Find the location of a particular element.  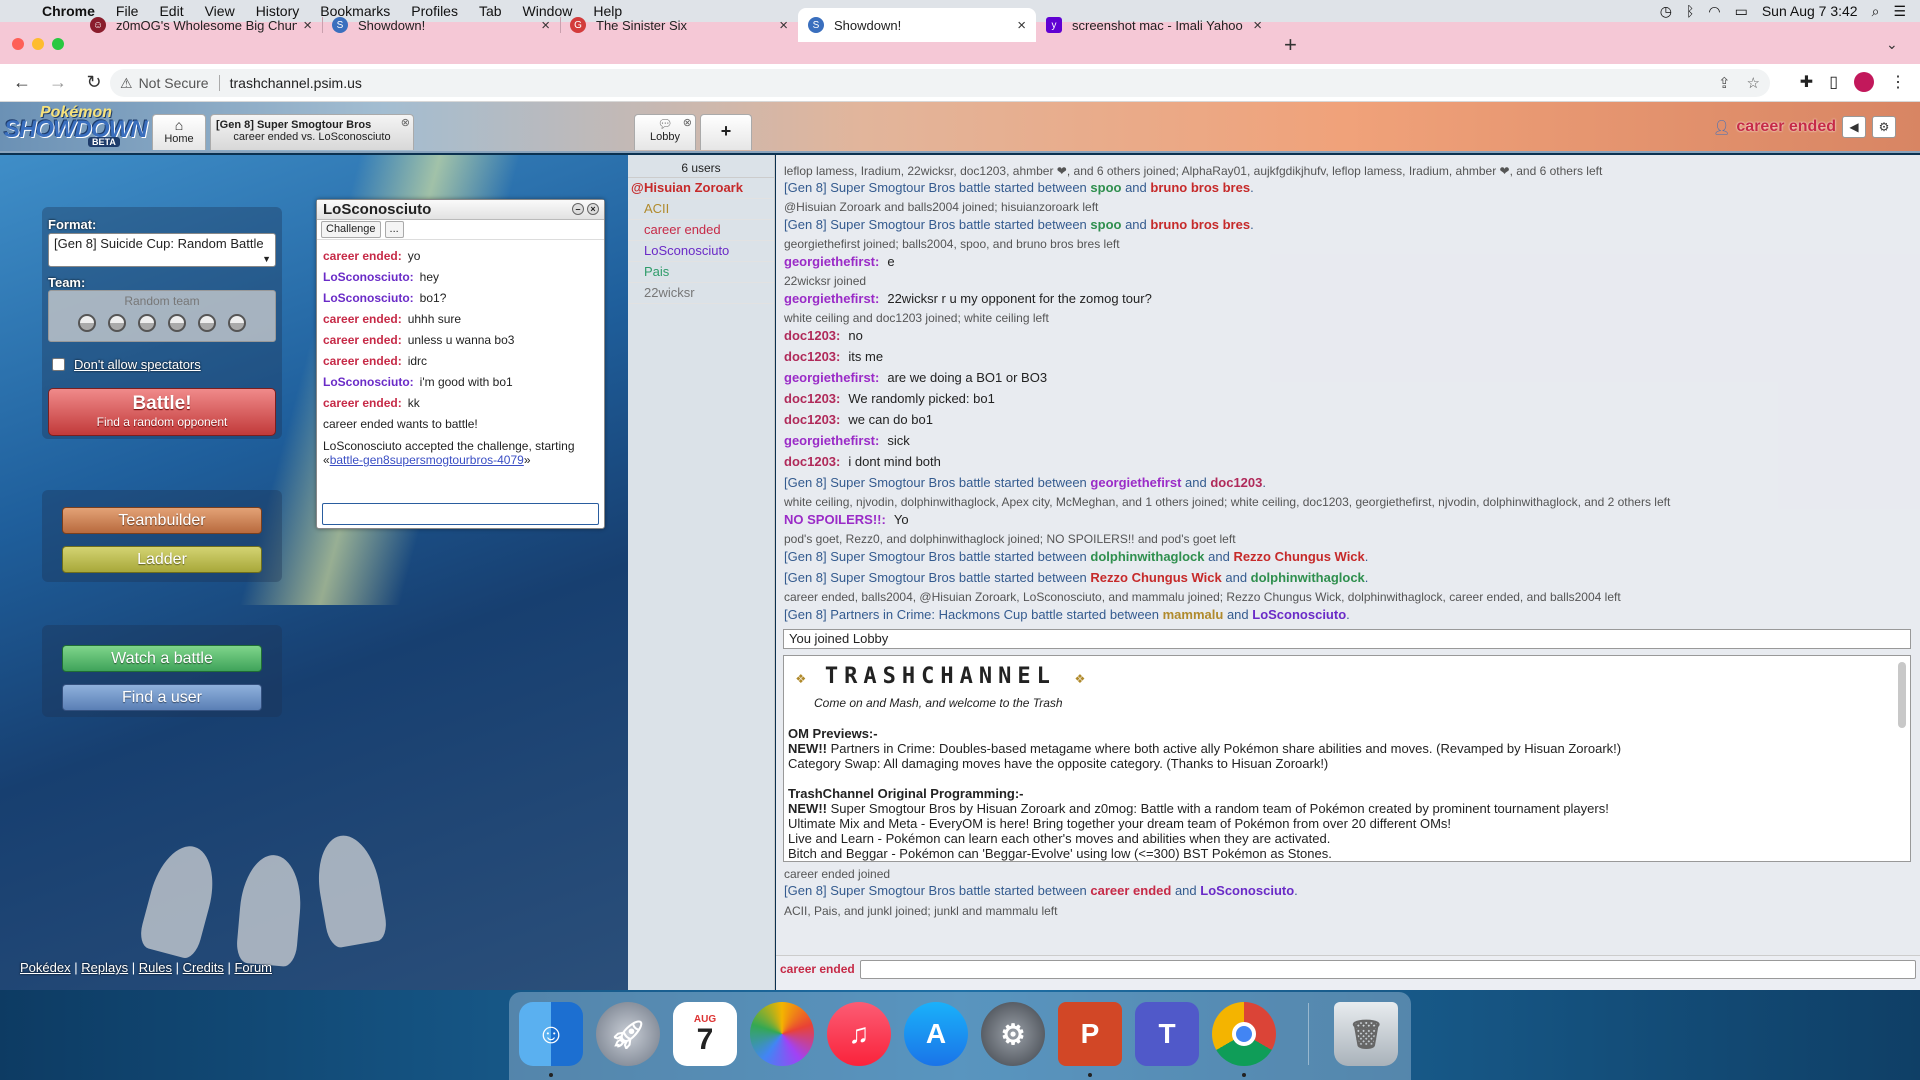

battle-player-2: Rezzo Chungus Wick is located at coordinates (1298, 556).